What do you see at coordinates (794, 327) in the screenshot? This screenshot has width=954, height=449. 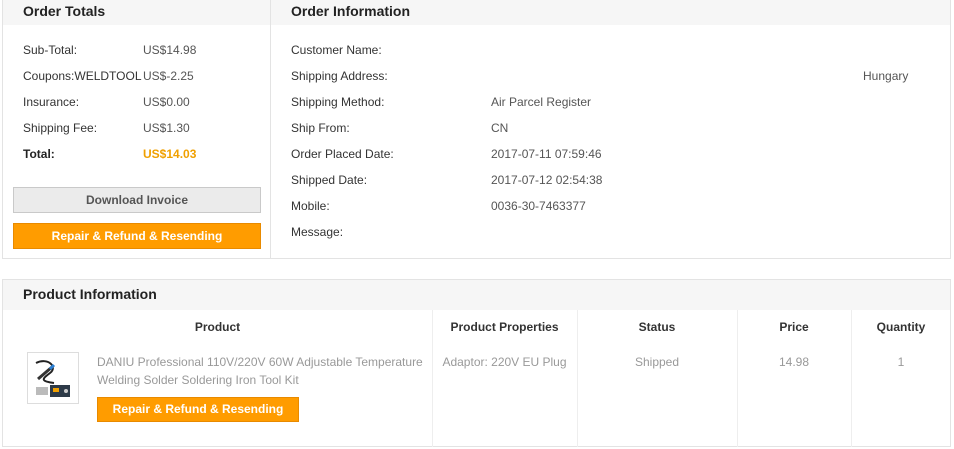 I see `column-header-price: Price` at bounding box center [794, 327].